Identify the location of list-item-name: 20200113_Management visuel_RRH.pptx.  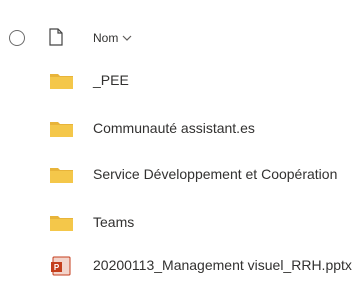
(222, 265).